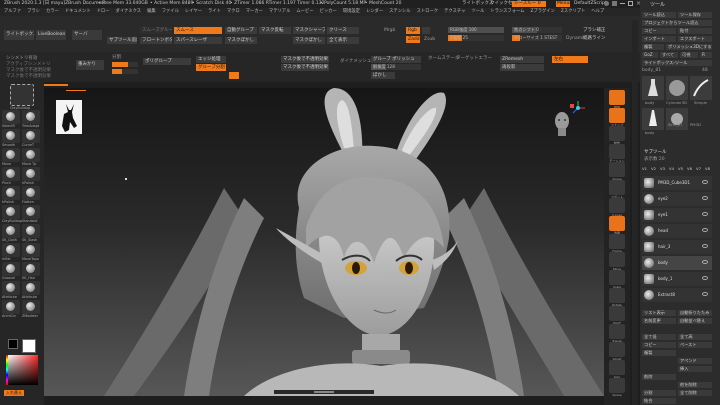  I want to click on delete-button: 削除, so click(659, 377).